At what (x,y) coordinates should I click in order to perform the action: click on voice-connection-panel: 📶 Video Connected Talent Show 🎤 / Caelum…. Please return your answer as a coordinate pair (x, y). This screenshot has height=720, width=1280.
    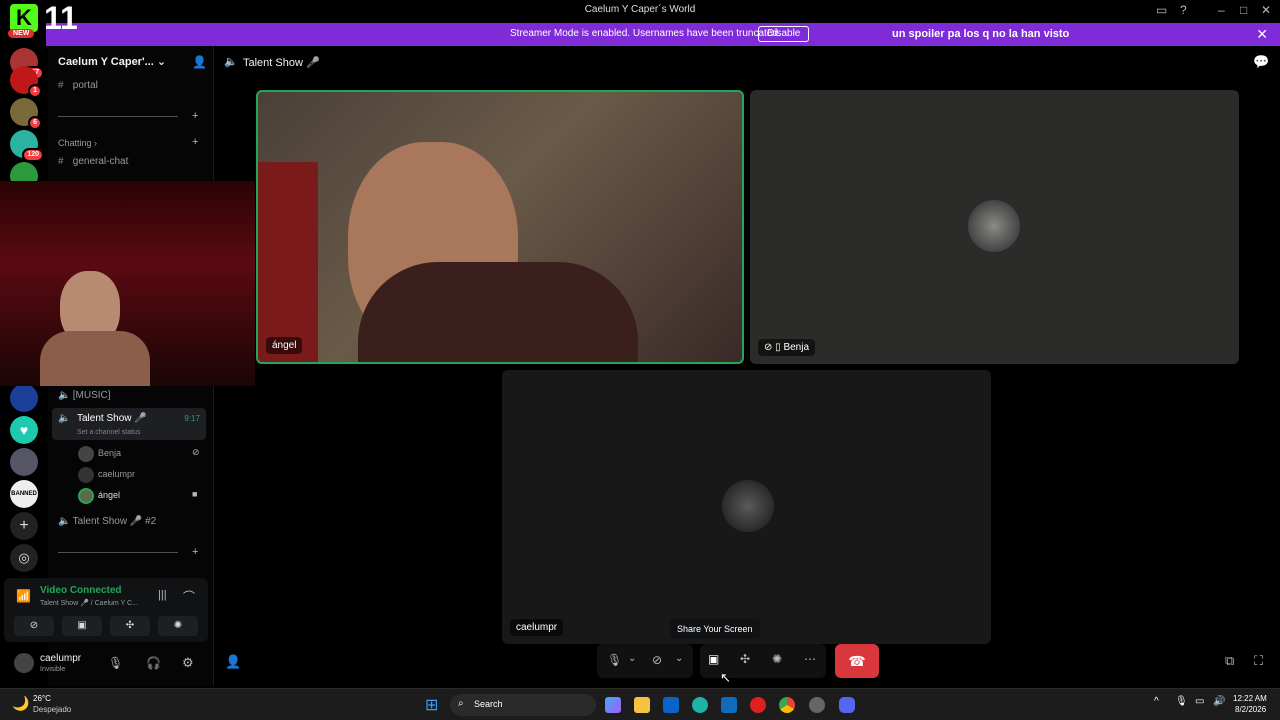
    Looking at the image, I should click on (106, 610).